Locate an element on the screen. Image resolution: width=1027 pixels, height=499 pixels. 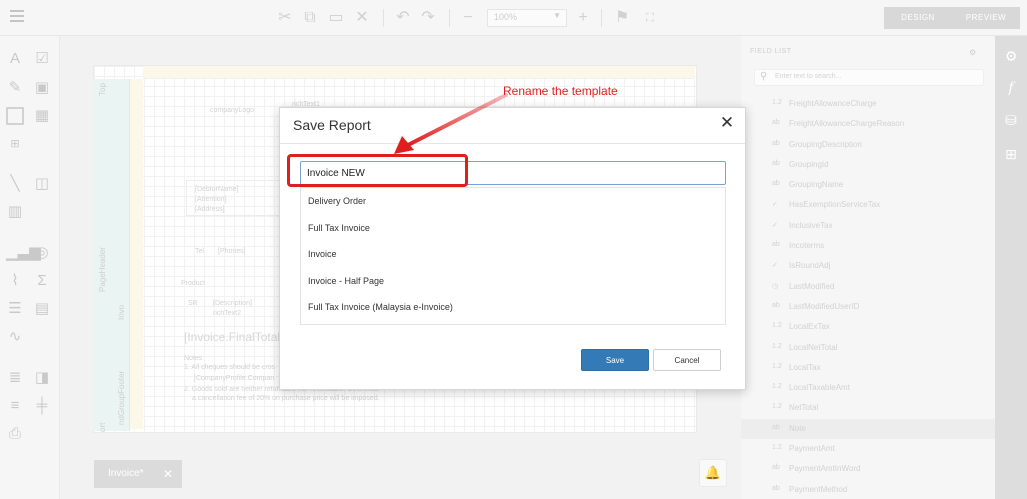
template-list-item: Delivery Order is located at coordinates (513, 201).